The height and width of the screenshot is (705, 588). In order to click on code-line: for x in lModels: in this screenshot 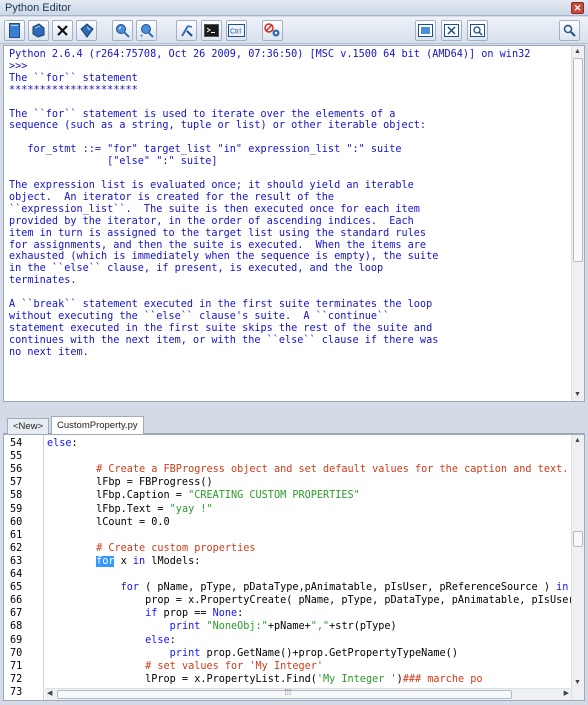, I will do `click(123, 561)`.